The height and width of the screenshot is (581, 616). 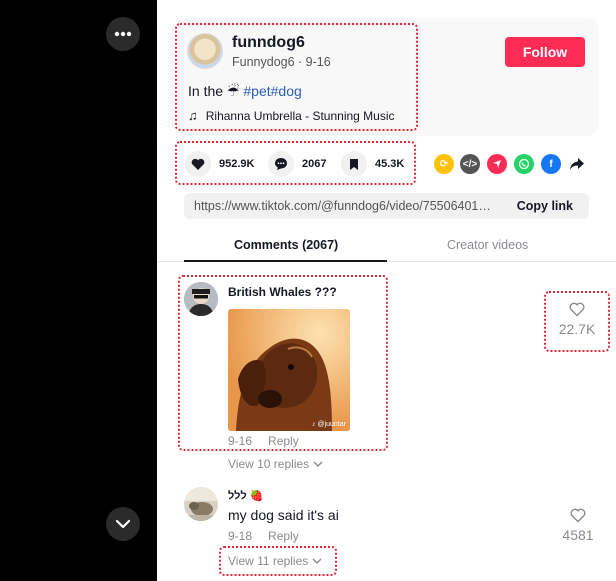 What do you see at coordinates (524, 164) in the screenshot?
I see `whatsapp-icon` at bounding box center [524, 164].